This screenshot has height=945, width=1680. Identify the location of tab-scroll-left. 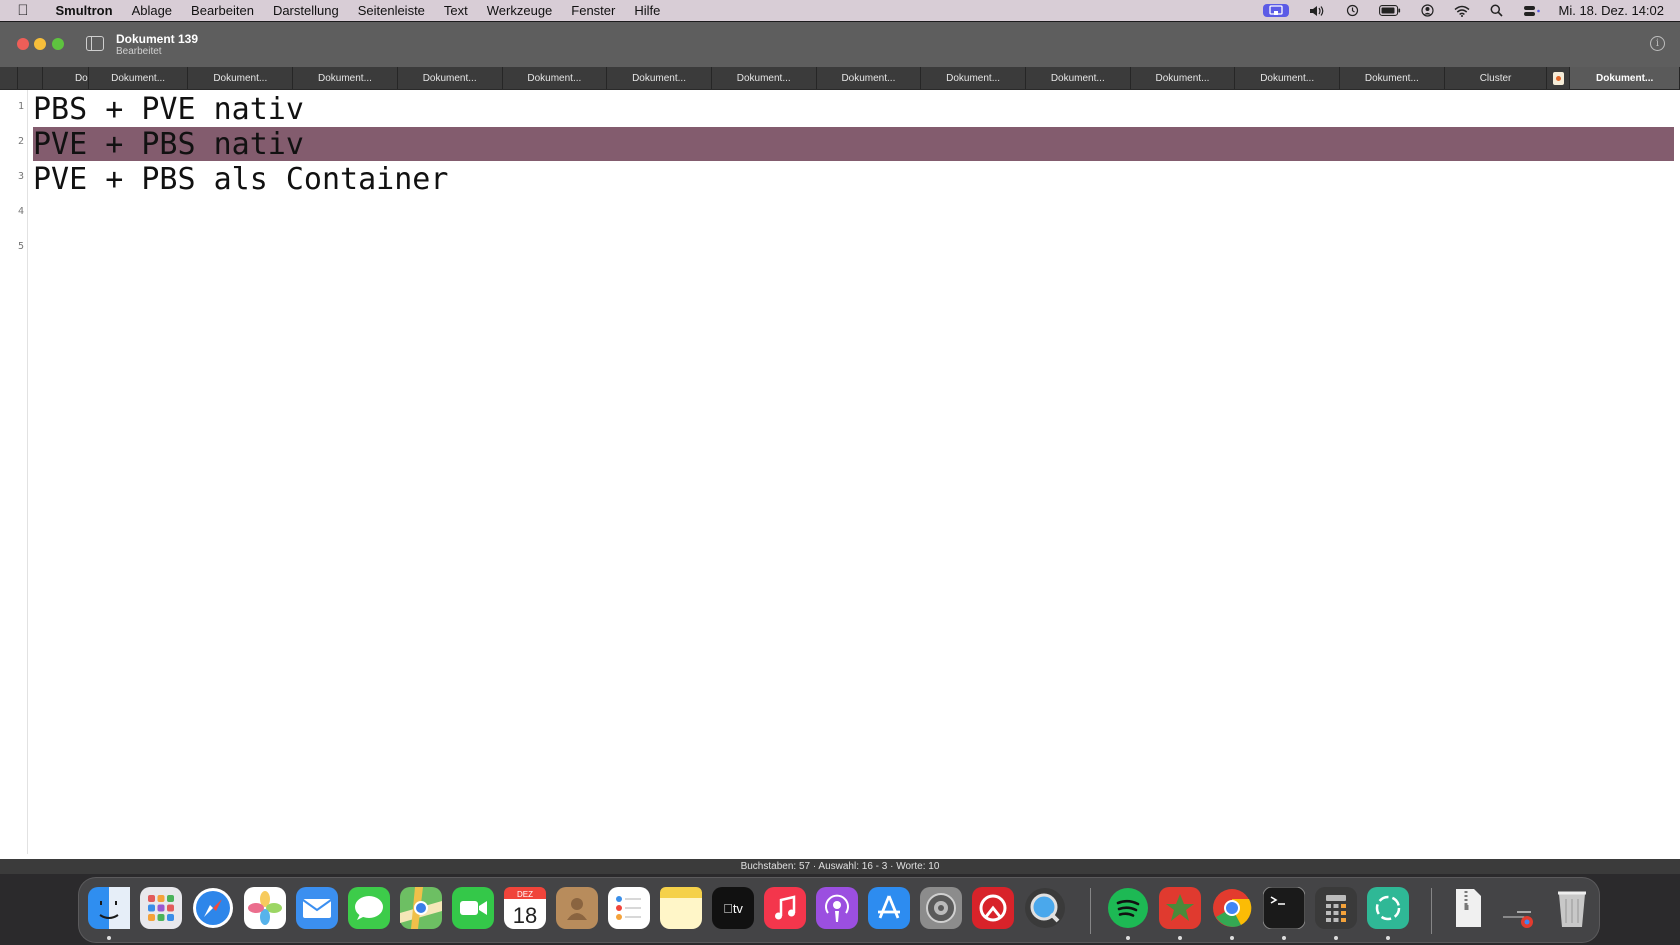
(9, 78).